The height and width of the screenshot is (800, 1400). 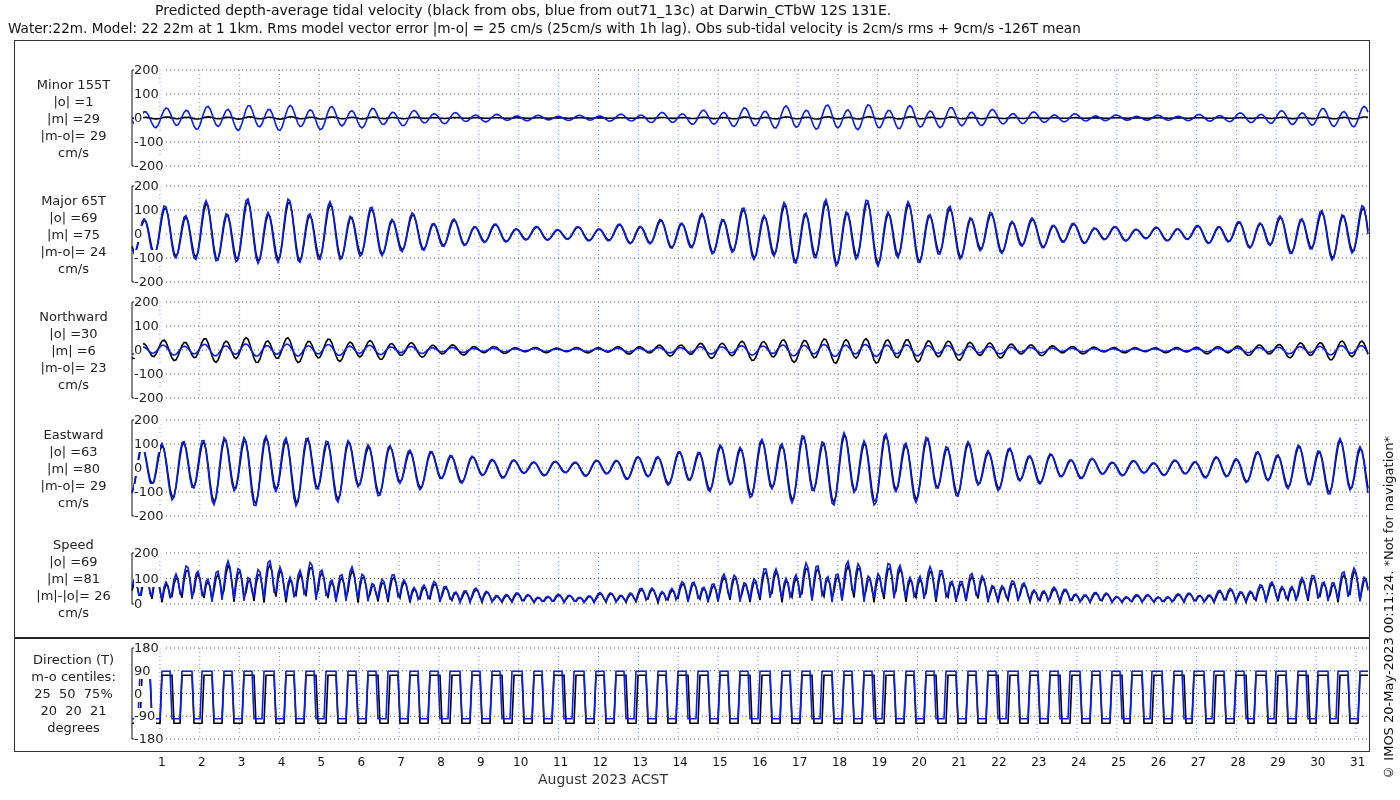 What do you see at coordinates (73, 316) in the screenshot?
I see `panel-label: Northward` at bounding box center [73, 316].